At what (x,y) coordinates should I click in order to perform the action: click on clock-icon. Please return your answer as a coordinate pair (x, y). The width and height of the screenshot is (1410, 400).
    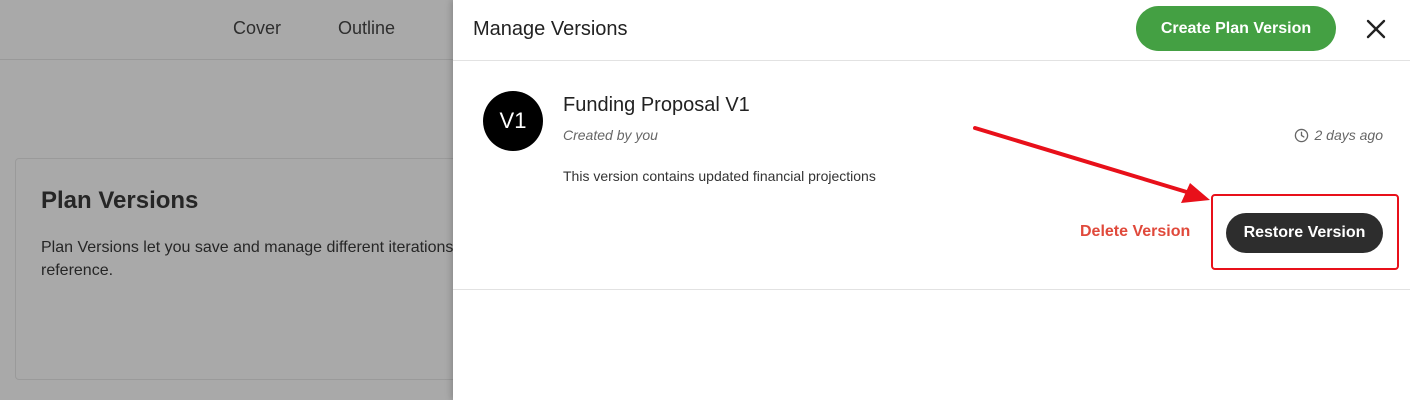
    Looking at the image, I should click on (1301, 135).